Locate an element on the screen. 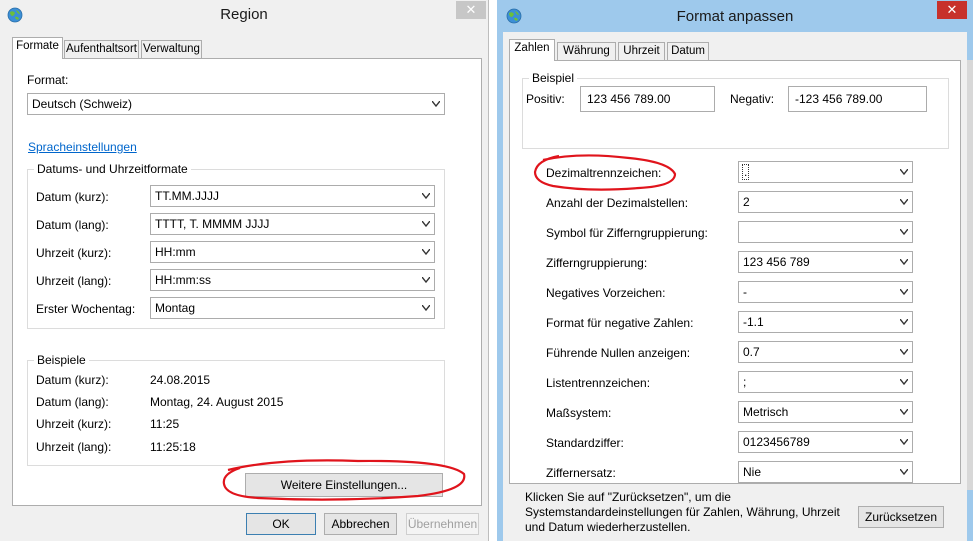 Image resolution: width=973 pixels, height=541 pixels. example-date-short-label: Datum (kurz): is located at coordinates (72, 380).